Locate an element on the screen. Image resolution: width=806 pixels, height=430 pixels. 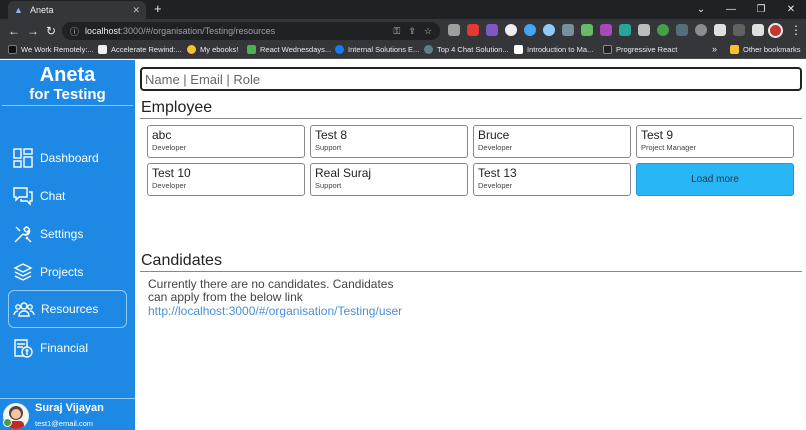
sidebar-item-chat: Chat is located at coordinates (67, 196).